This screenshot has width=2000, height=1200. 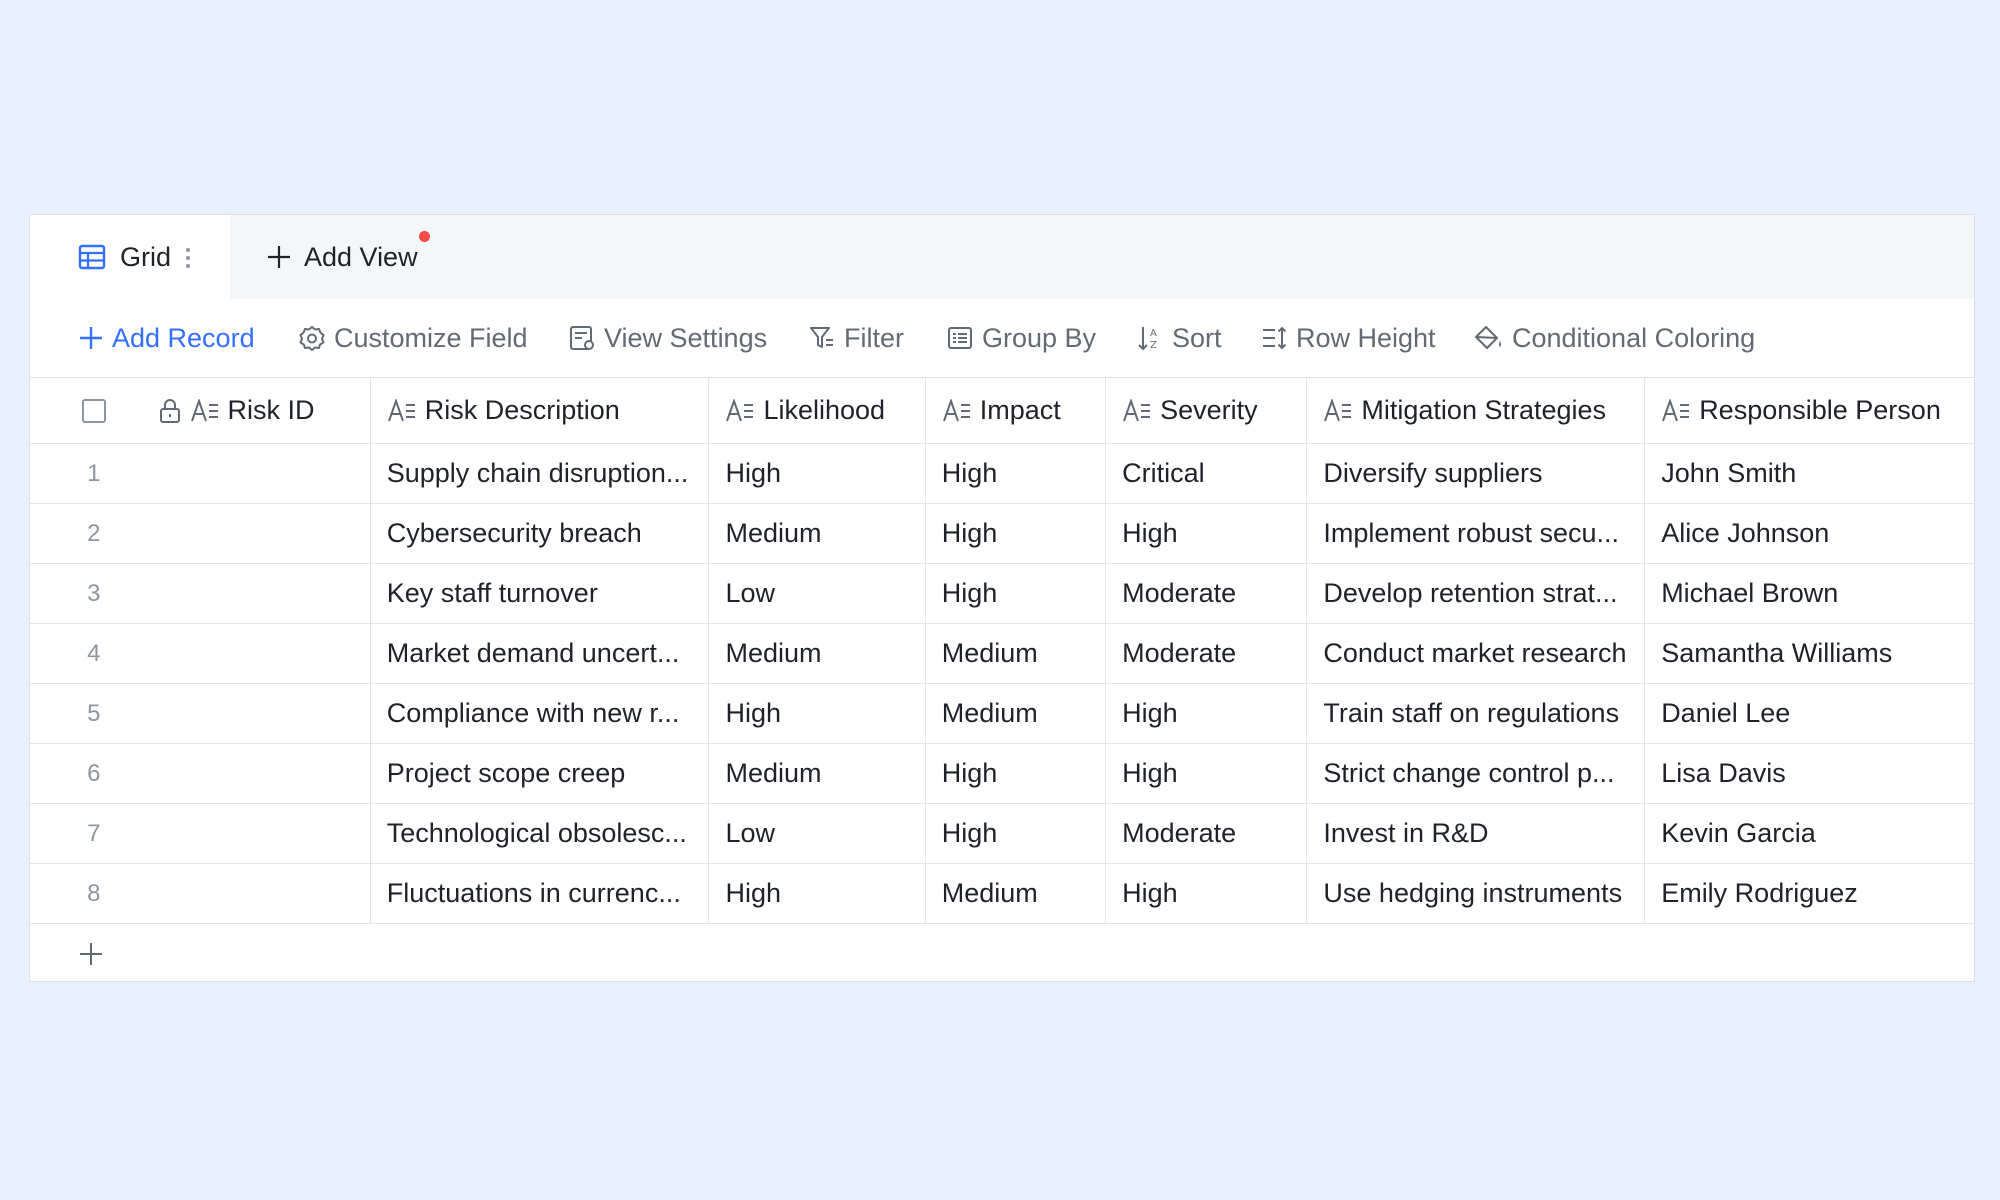 What do you see at coordinates (1020, 410) in the screenshot?
I see `column-header-label: Impact` at bounding box center [1020, 410].